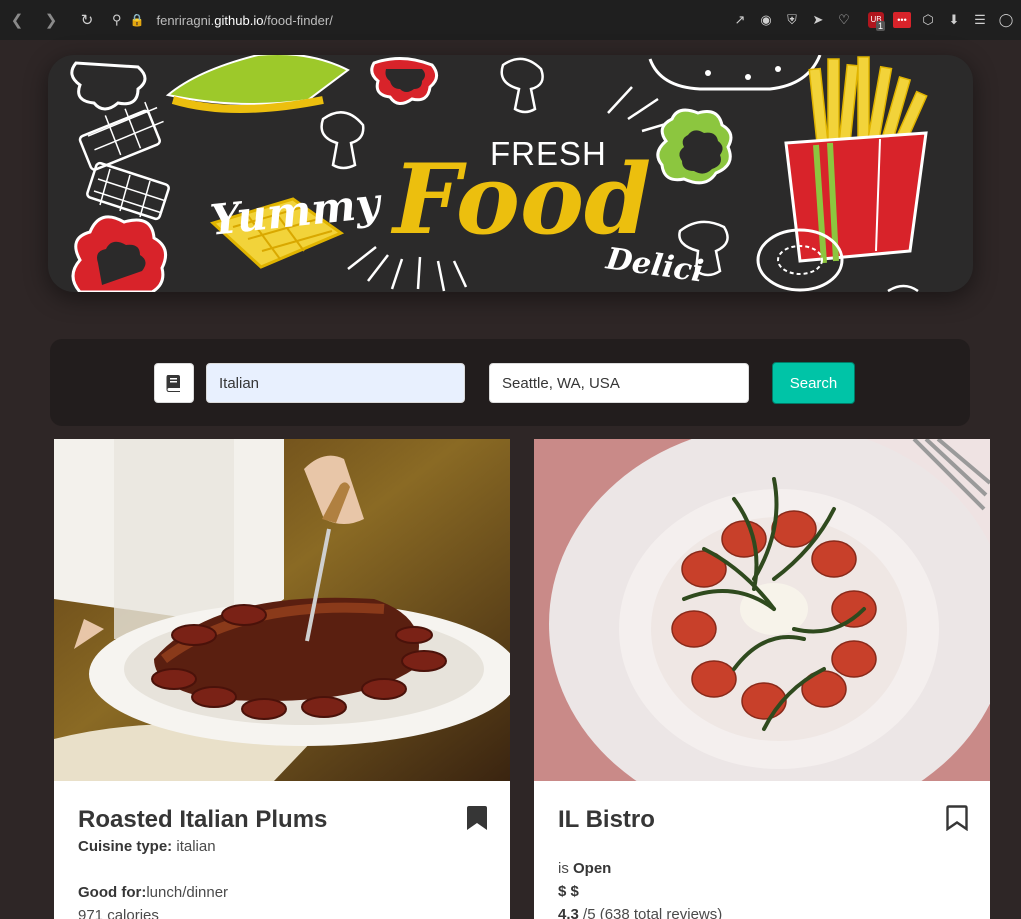  What do you see at coordinates (813, 383) in the screenshot?
I see `search-button: Search` at bounding box center [813, 383].